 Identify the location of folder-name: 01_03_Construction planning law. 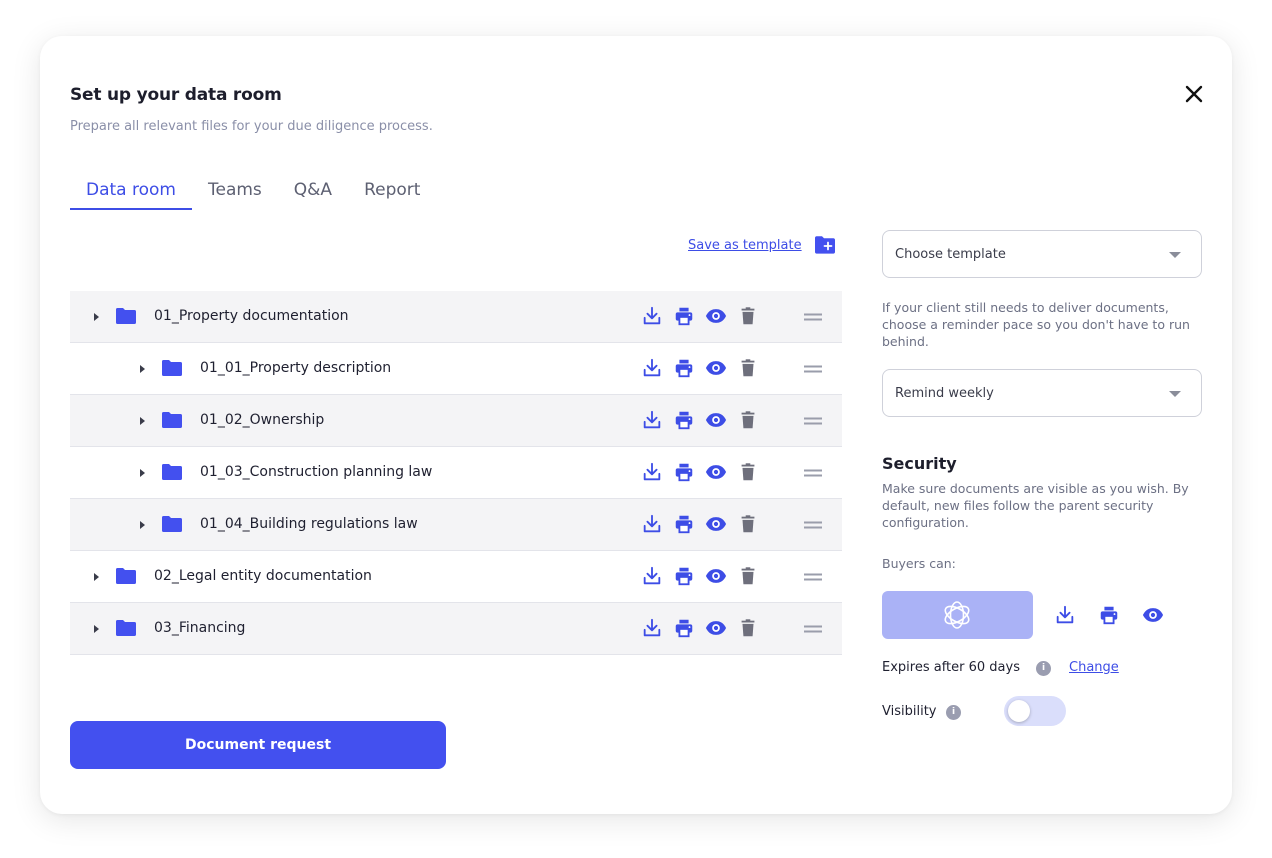
(316, 472).